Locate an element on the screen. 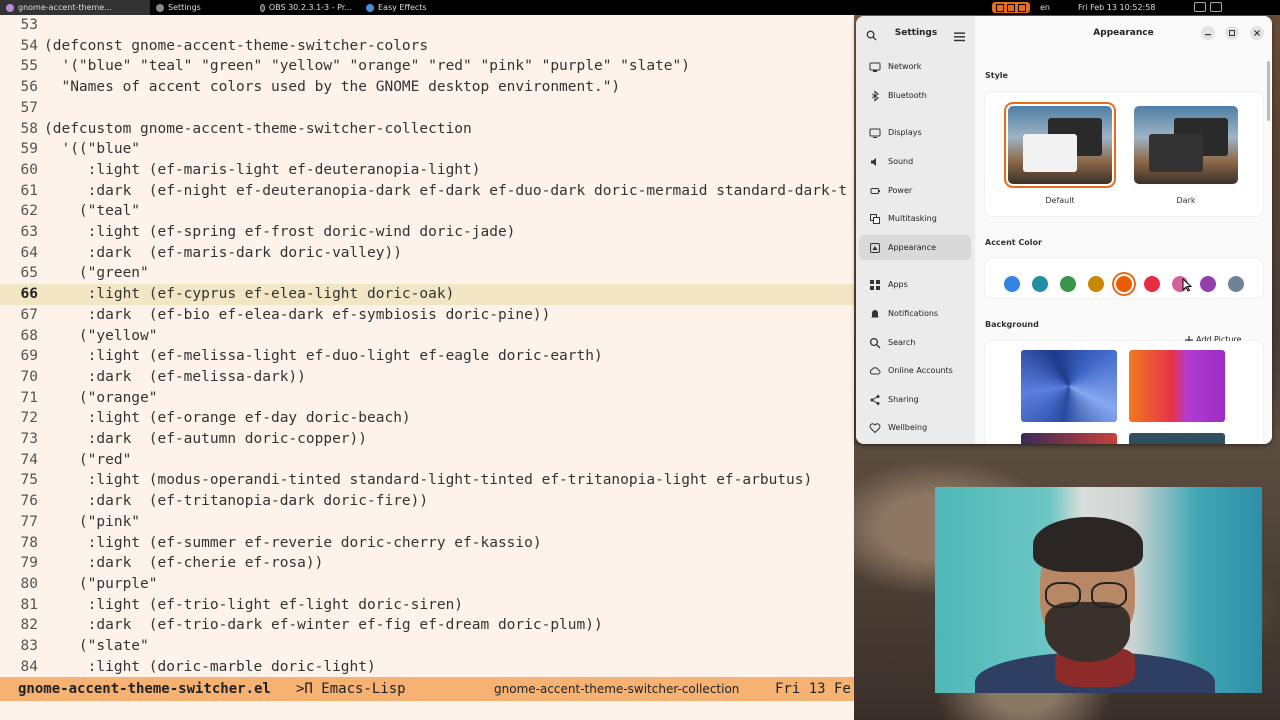  sidebar-item-bluetooth: Bluetooth is located at coordinates (915, 95).